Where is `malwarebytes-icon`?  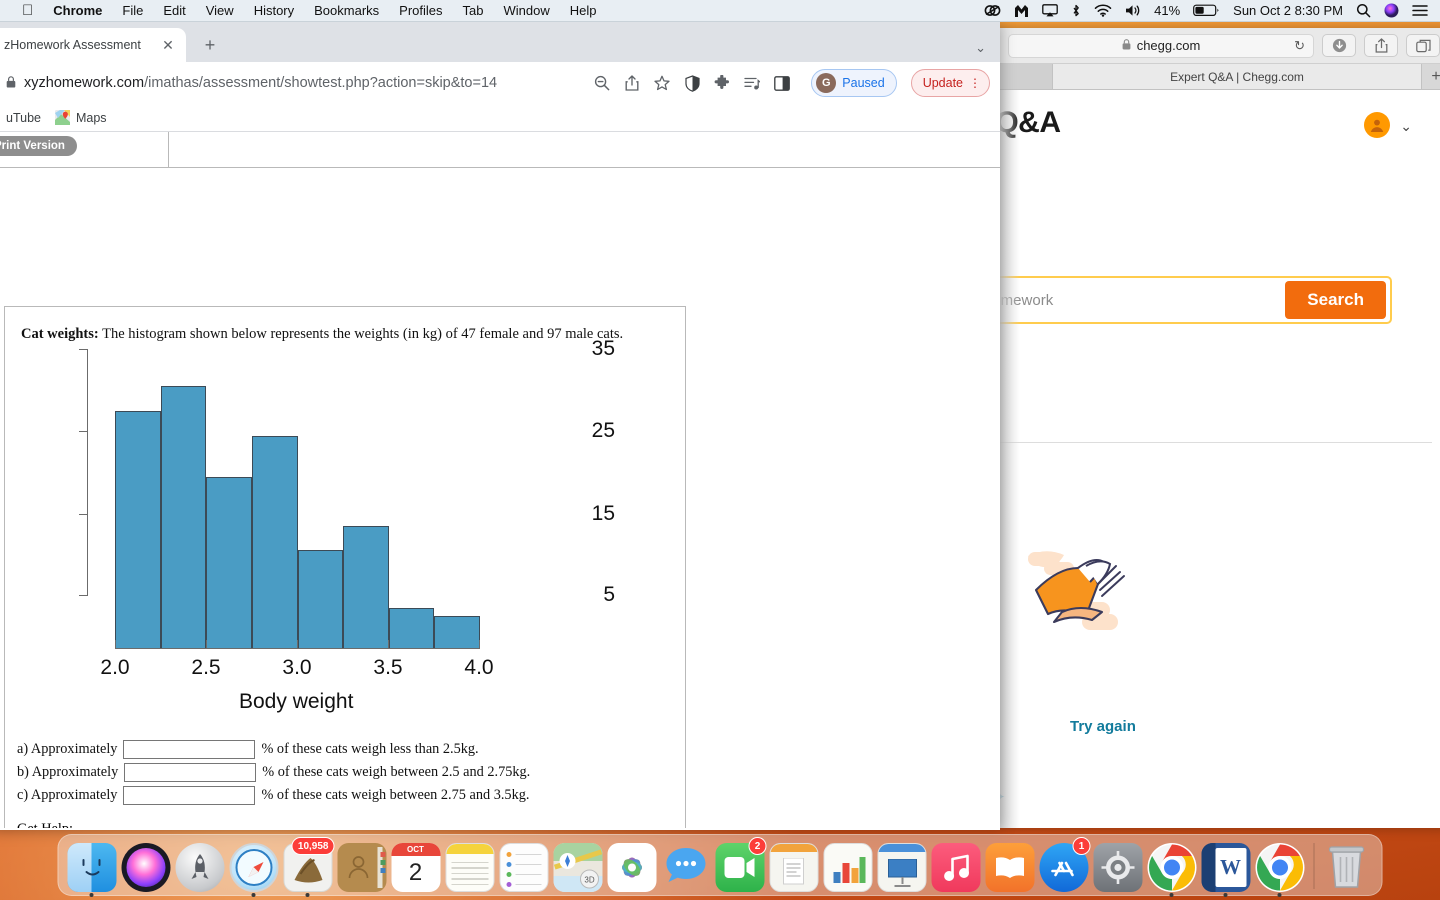
malwarebytes-icon is located at coordinates (1021, 11).